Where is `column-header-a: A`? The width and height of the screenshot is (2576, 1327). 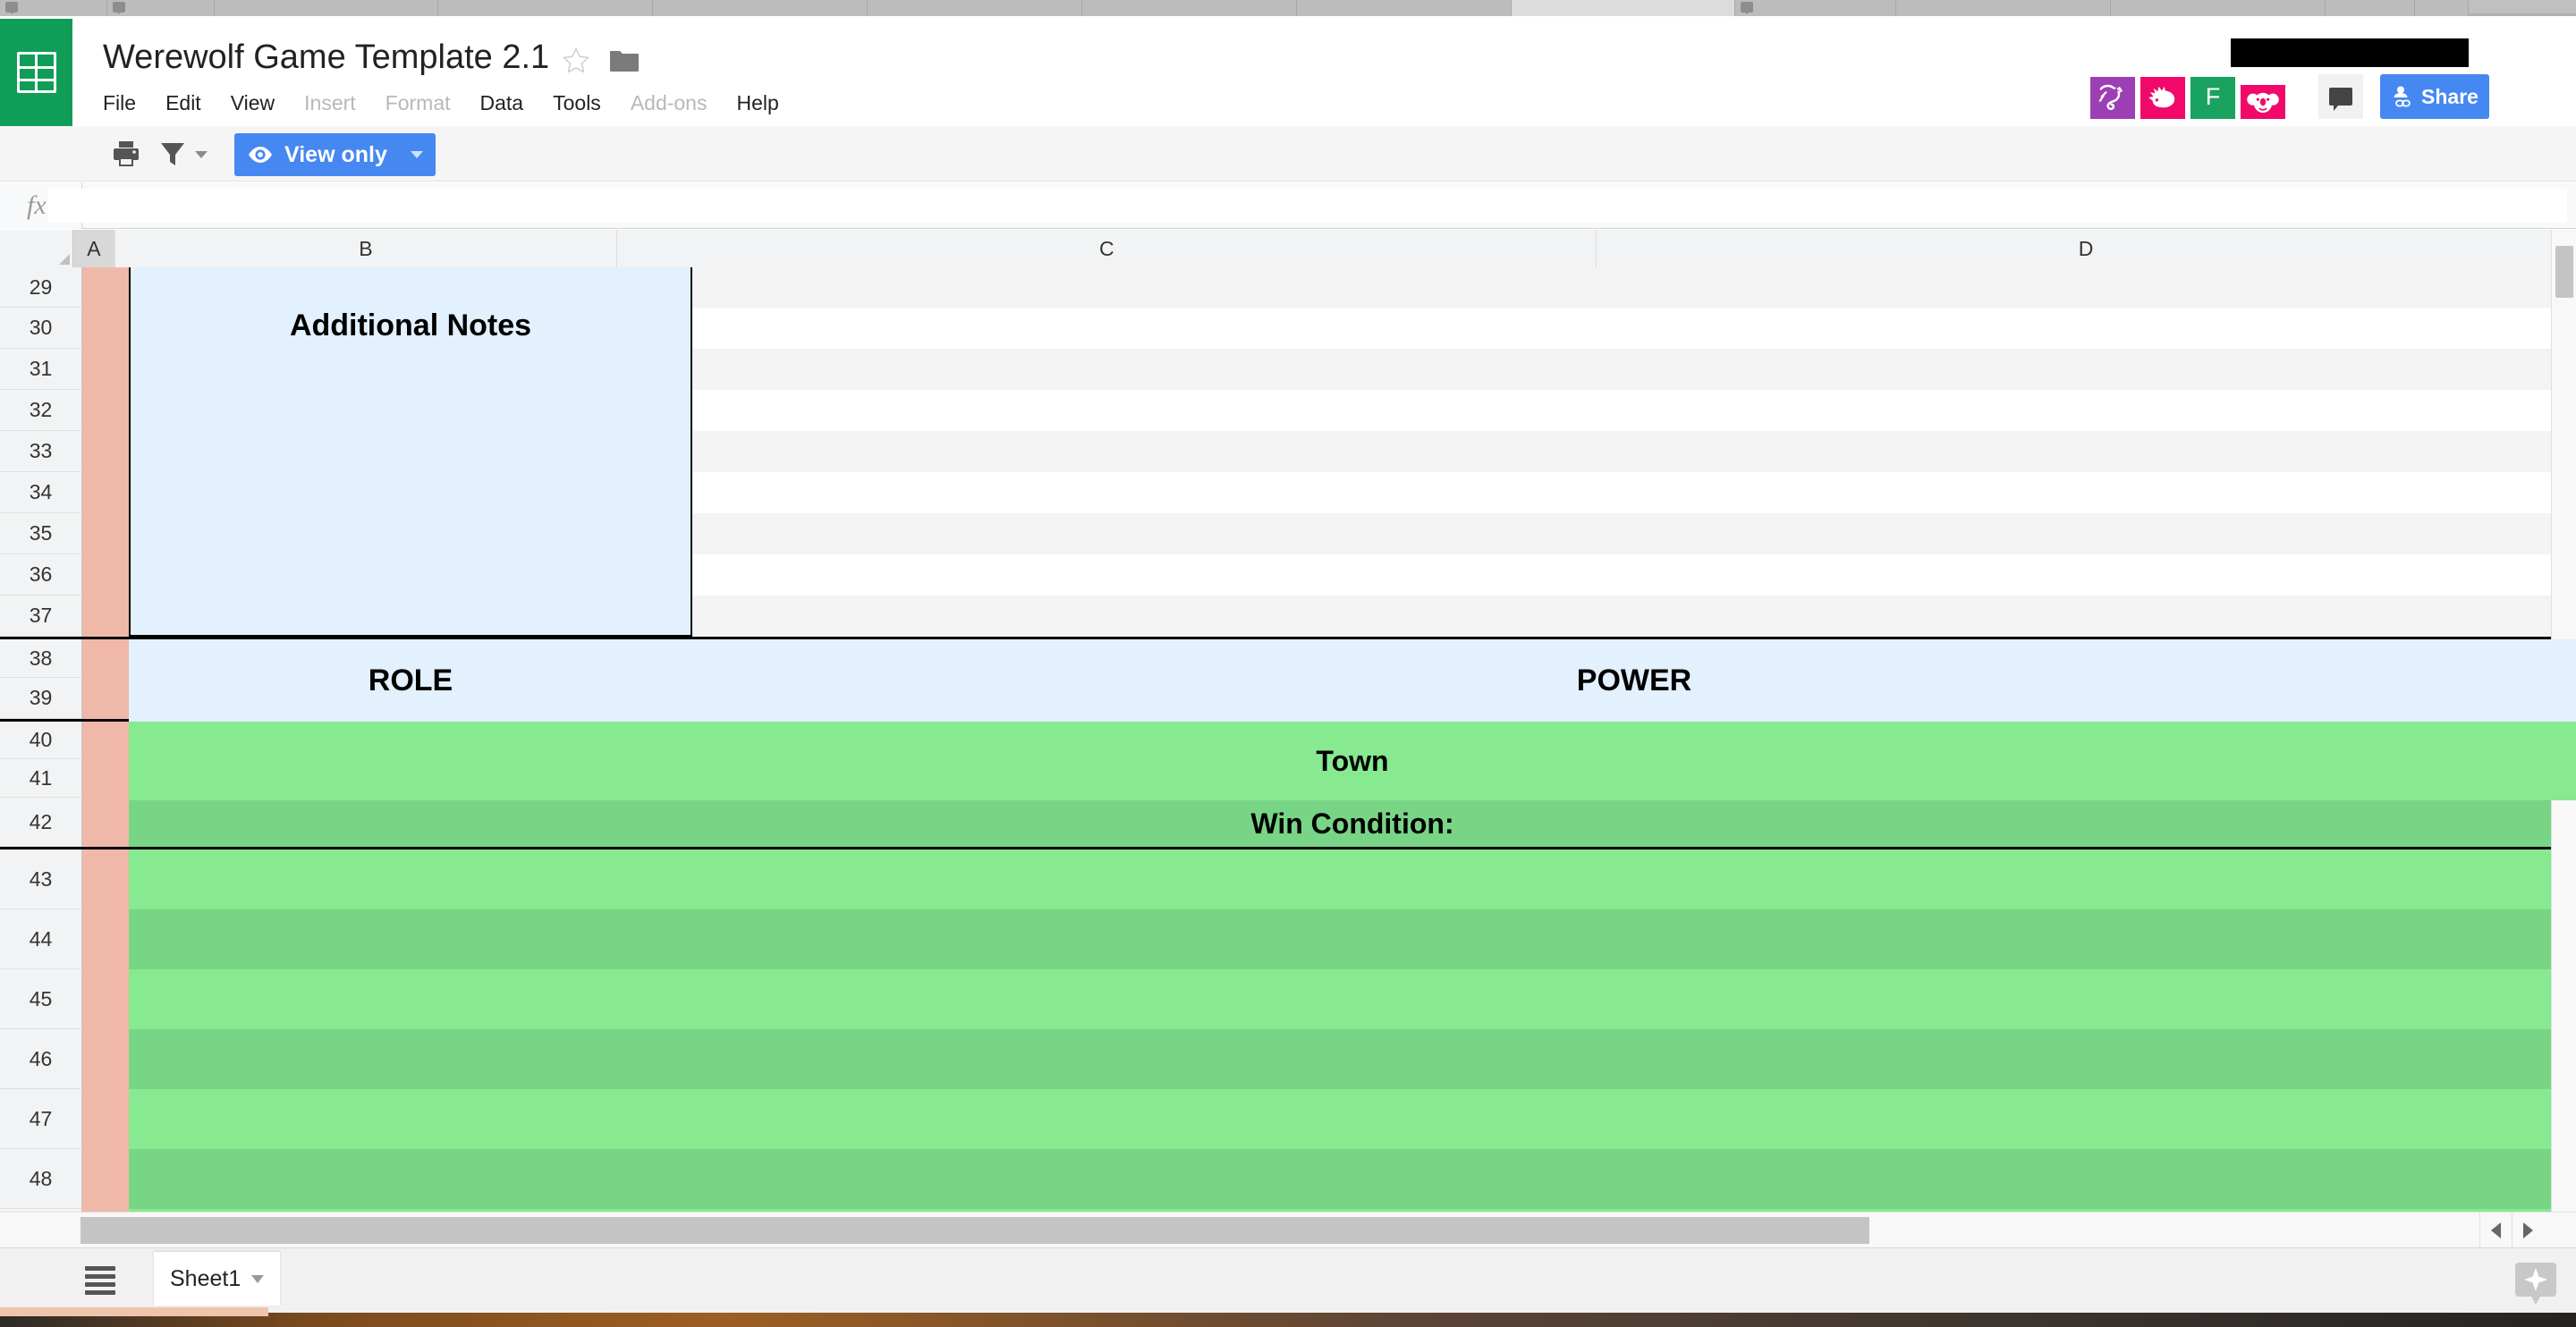 column-header-a: A is located at coordinates (94, 248).